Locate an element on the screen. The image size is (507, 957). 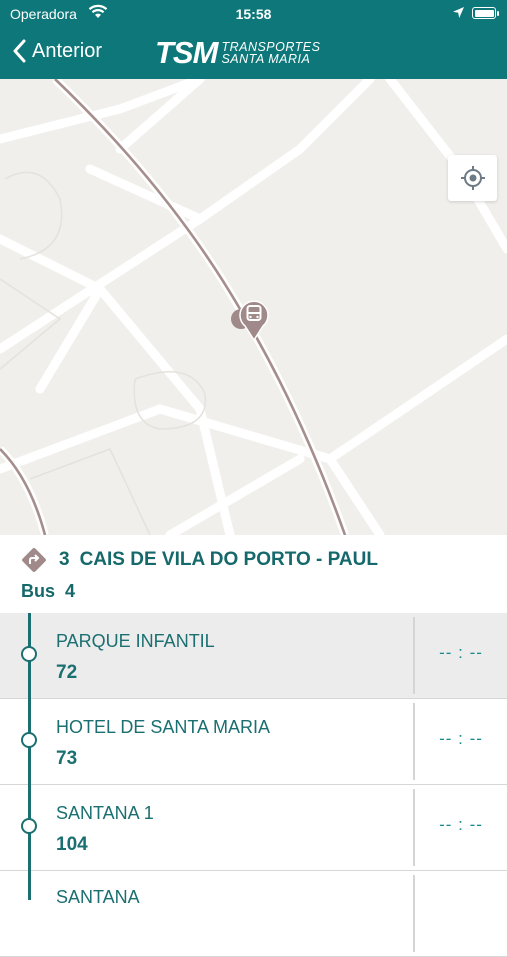
battery-icon is located at coordinates (485, 13).